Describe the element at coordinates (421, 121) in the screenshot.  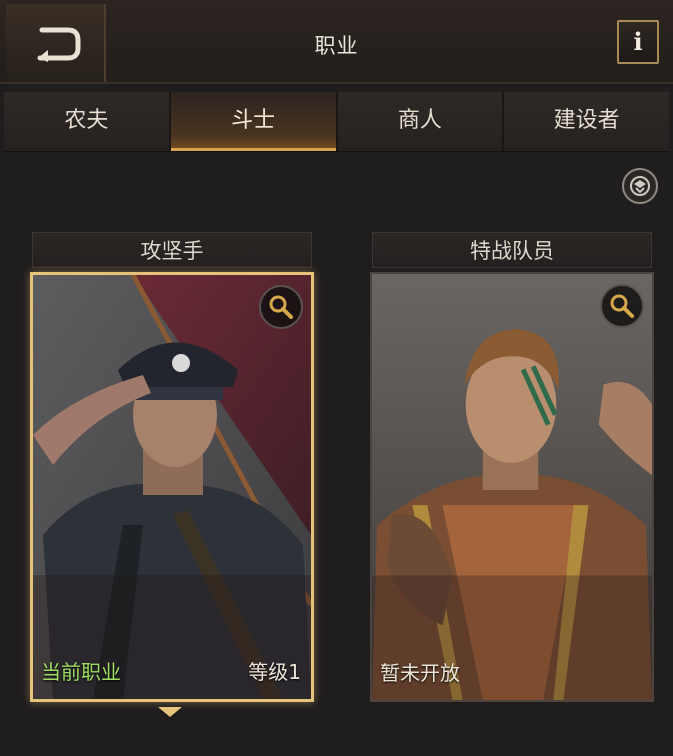
I see `tab-merchant: 商人` at that location.